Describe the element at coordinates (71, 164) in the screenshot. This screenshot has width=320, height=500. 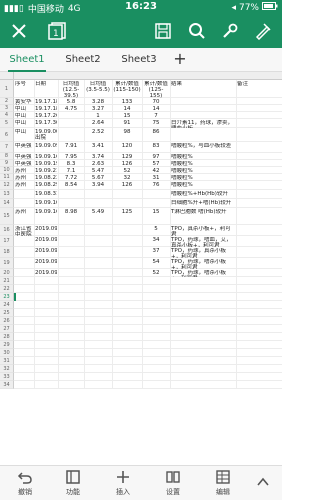
I see `table-cell: 8.3` at that location.